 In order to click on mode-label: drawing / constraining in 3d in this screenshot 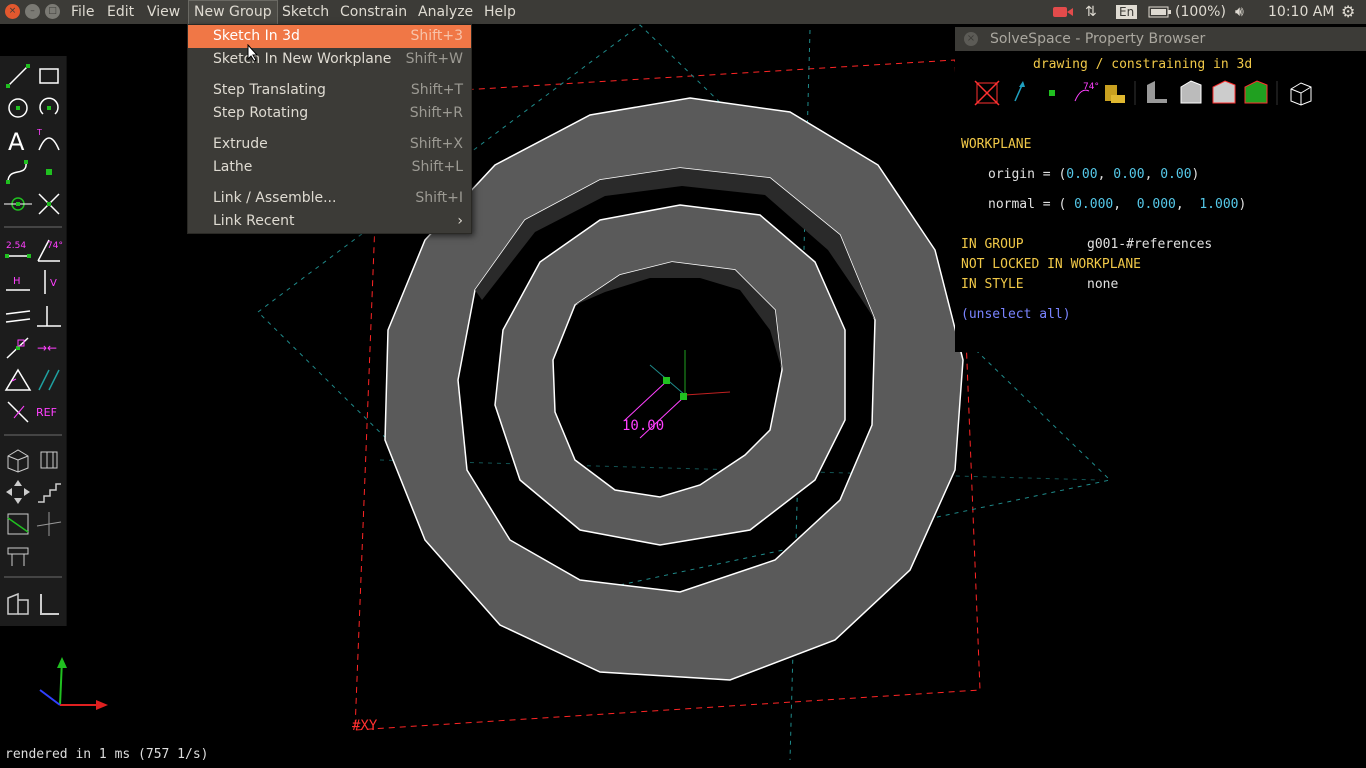, I will do `click(1143, 64)`.